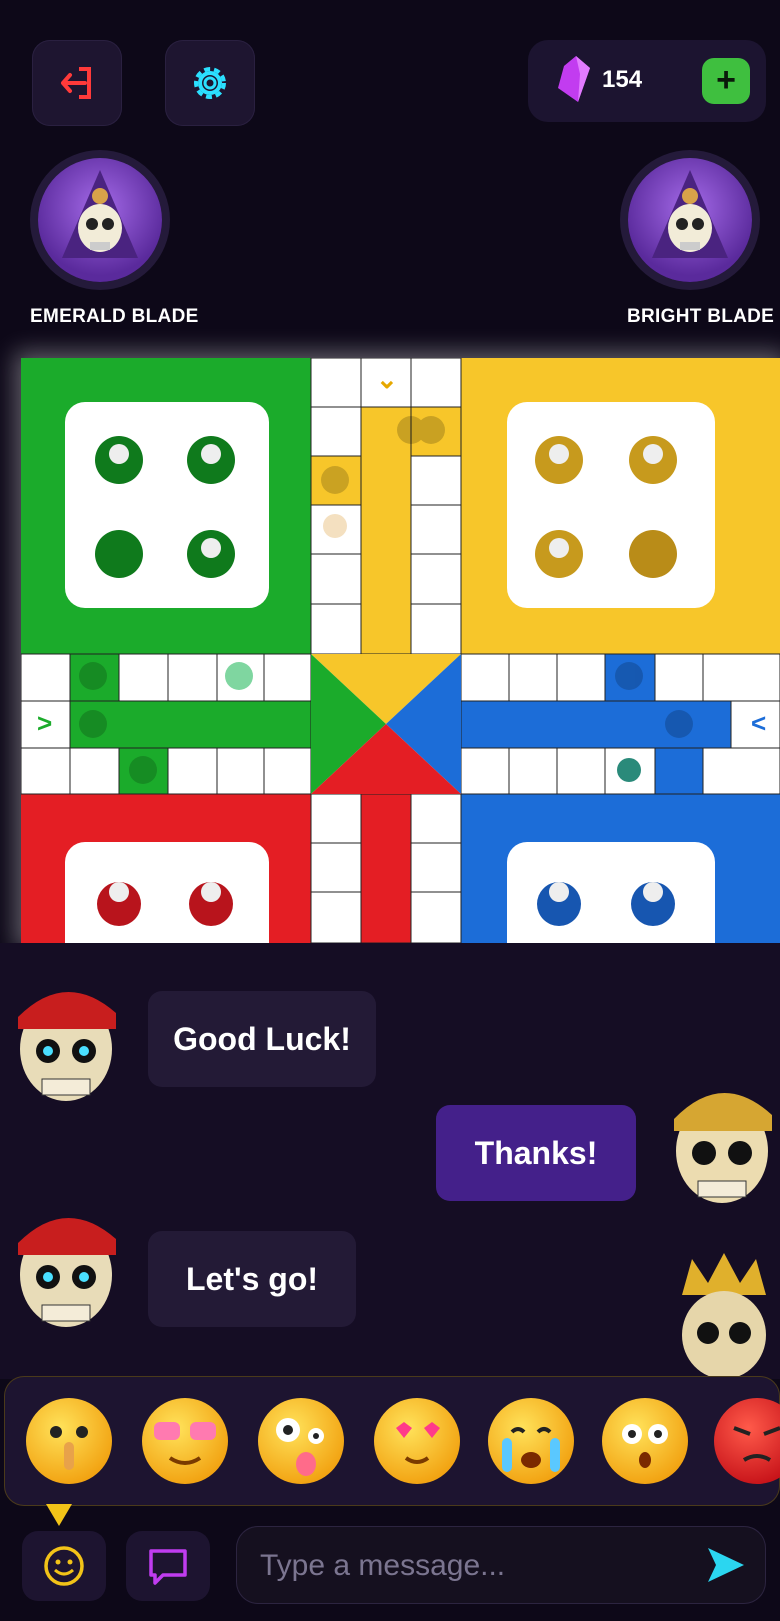  I want to click on chat-message-left: Good Luck!, so click(262, 1039).